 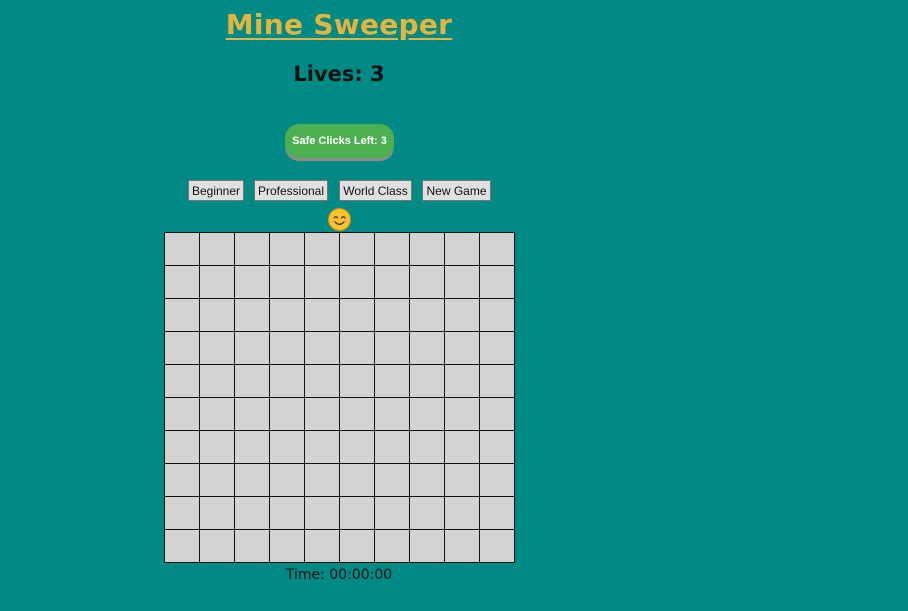 I want to click on new-game-button: New Game, so click(x=456, y=190).